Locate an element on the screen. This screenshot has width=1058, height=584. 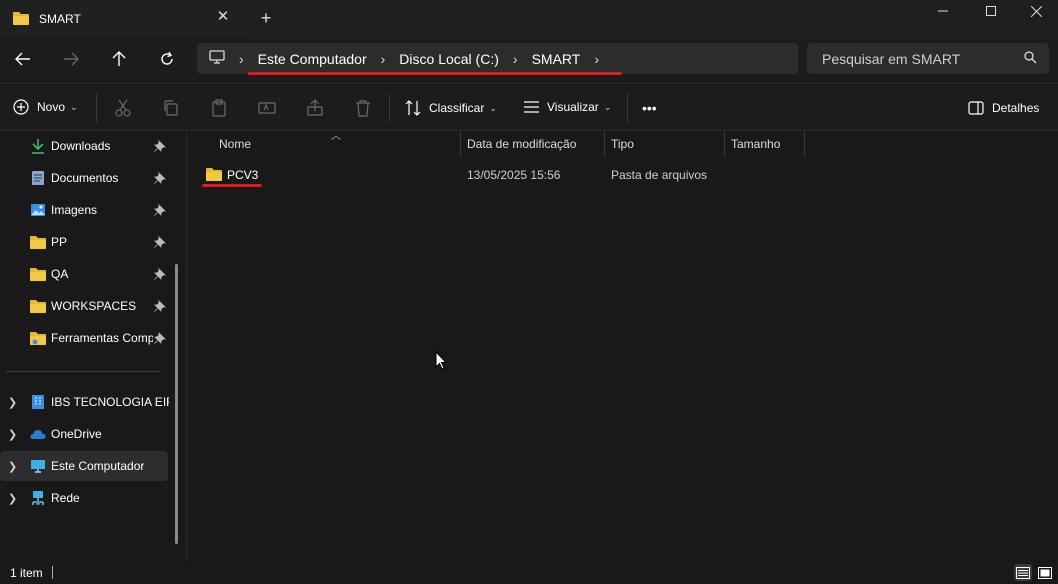
search-input: Pesquisar em SMART is located at coordinates (928, 58).